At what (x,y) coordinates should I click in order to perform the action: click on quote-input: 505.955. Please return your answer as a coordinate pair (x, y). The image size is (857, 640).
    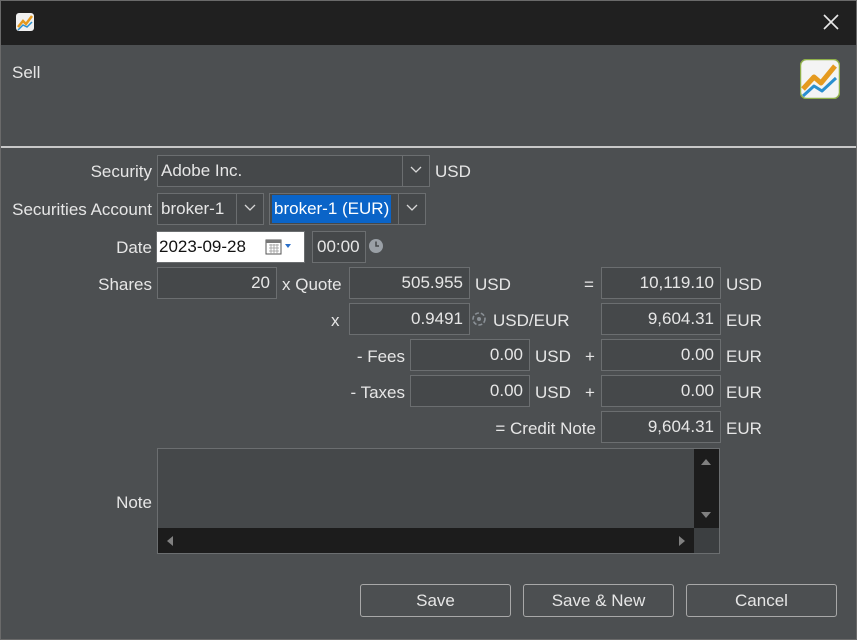
    Looking at the image, I should click on (409, 283).